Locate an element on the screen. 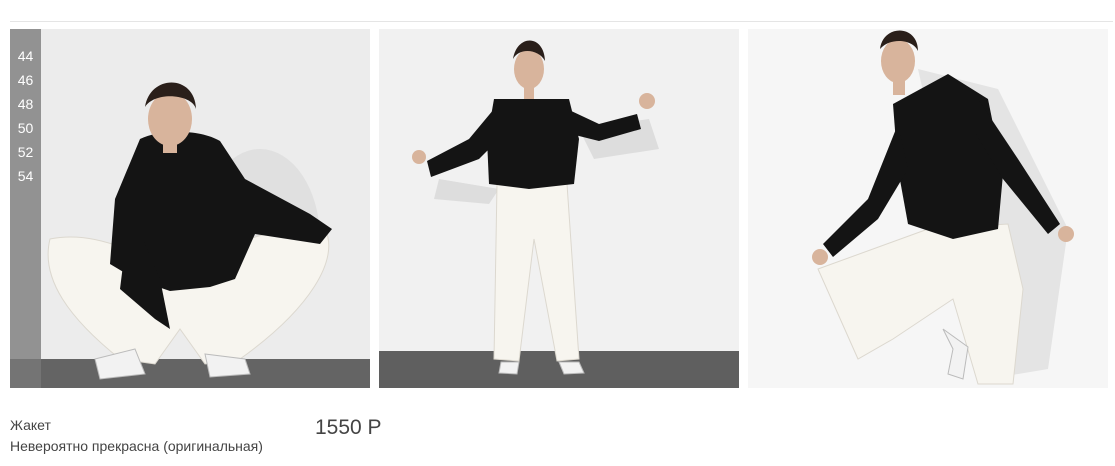 This screenshot has width=1115, height=466. size-strip: 44 46 48 50 52 54 is located at coordinates (25, 208).